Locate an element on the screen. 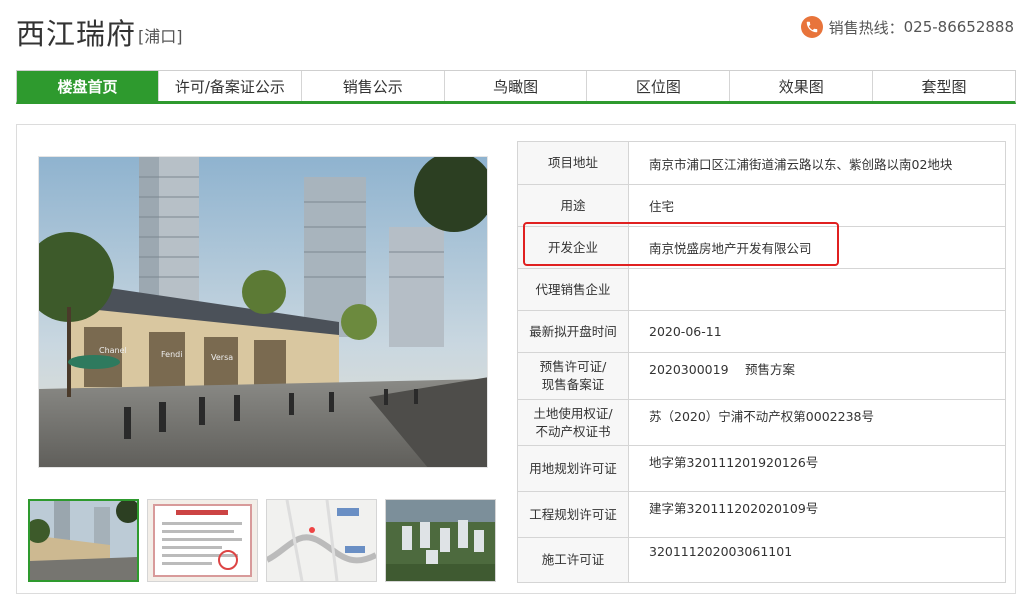  info-value-project-planning-permit: 建字第320111202020109号 is located at coordinates (817, 514).